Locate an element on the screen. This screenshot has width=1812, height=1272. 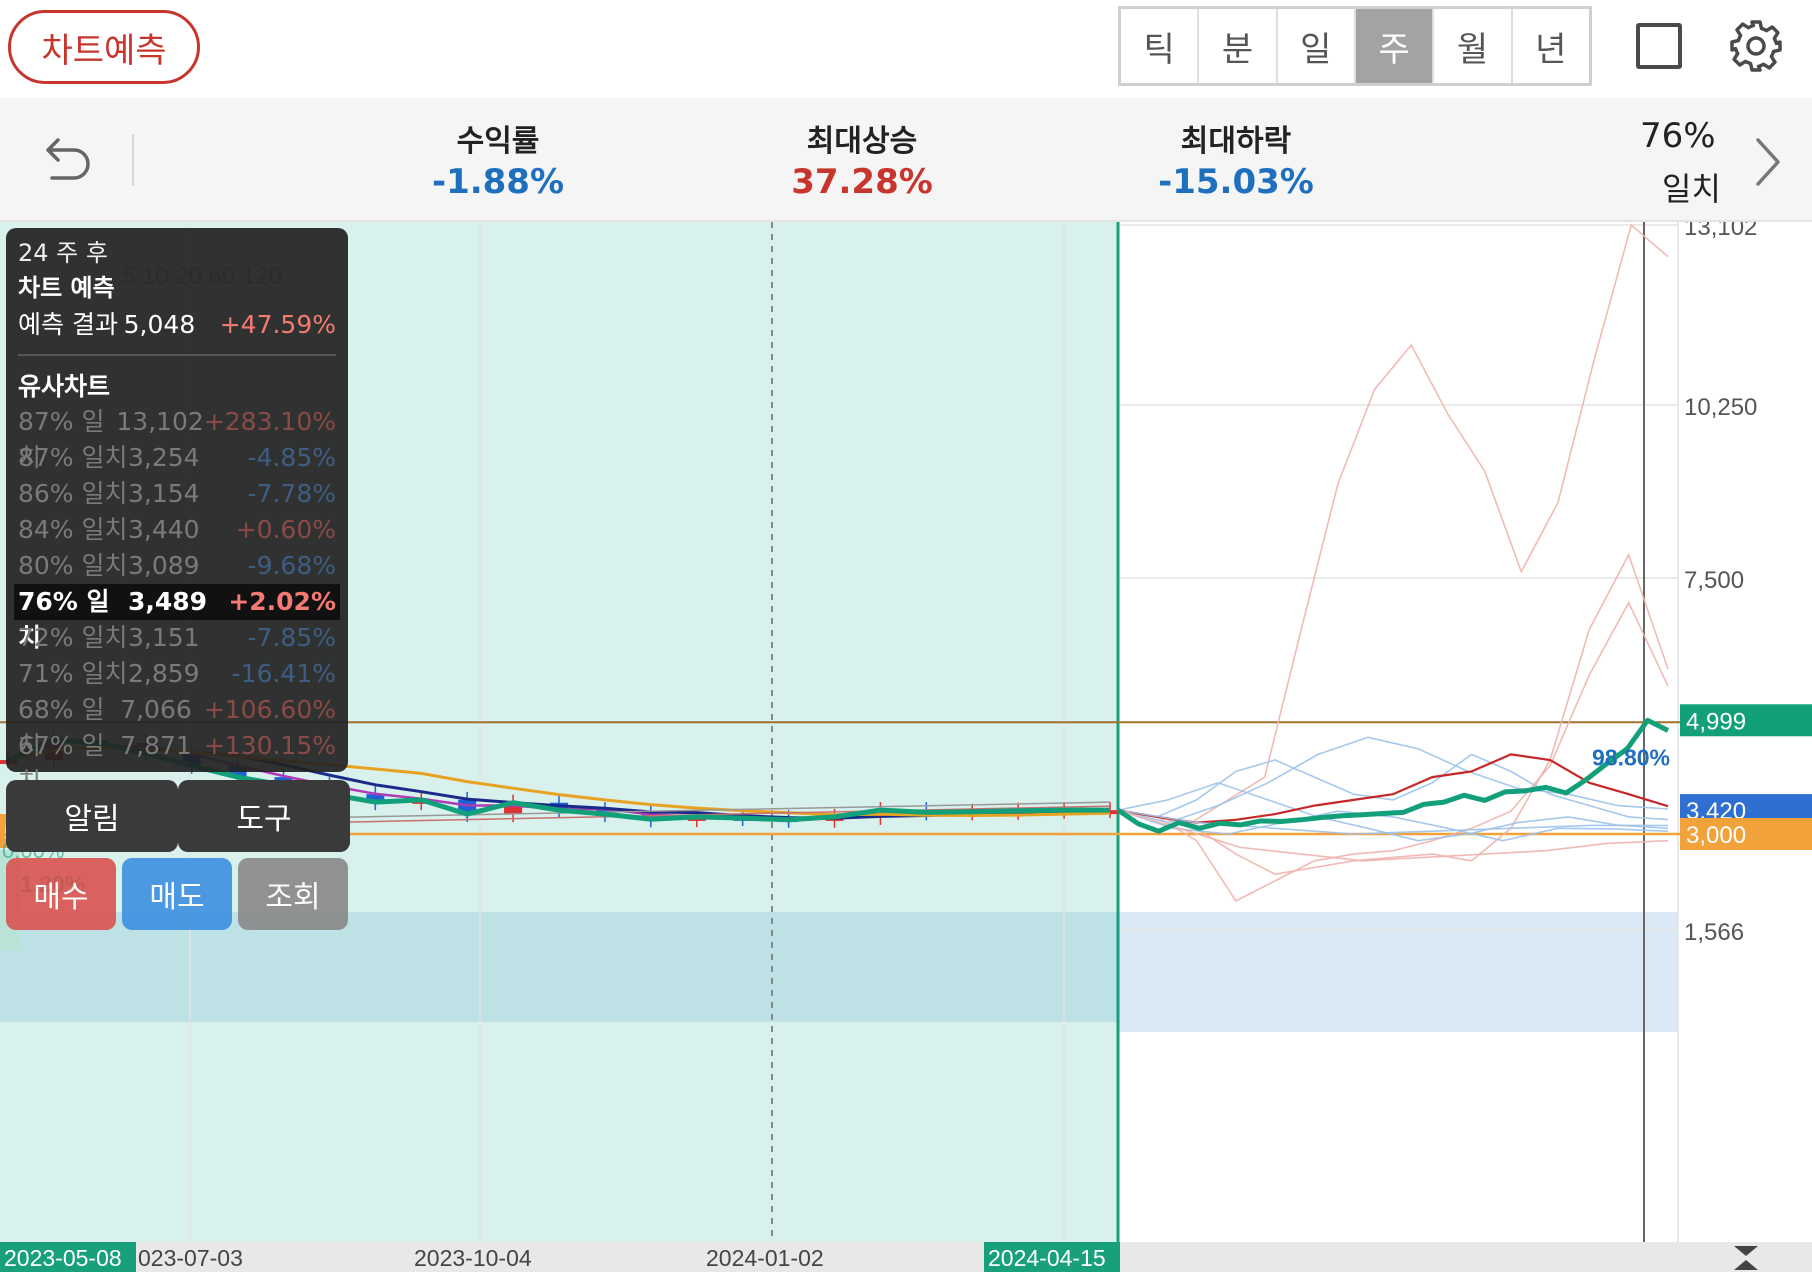
similar-chart-percent: -4.85% is located at coordinates (291, 457).